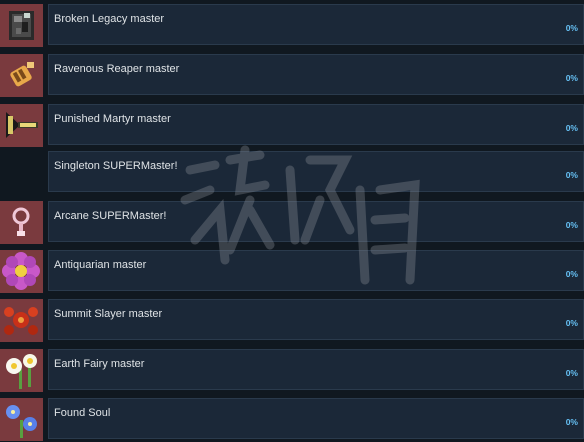 The image size is (584, 442). I want to click on achievement-row: Earth Fairy master 0%, so click(292, 371).